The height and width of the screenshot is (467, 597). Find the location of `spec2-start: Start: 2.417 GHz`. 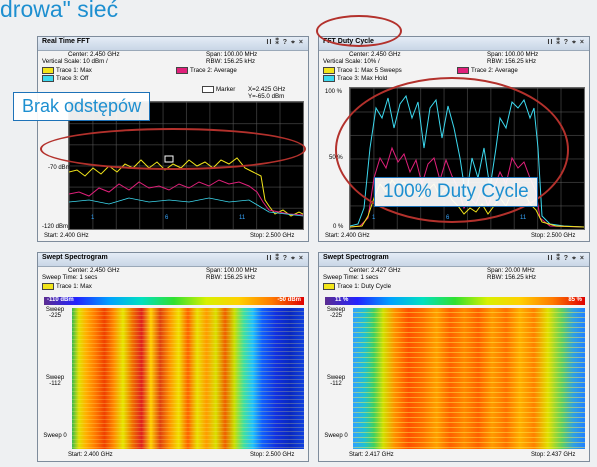

spec2-start: Start: 2.417 GHz is located at coordinates (371, 455).